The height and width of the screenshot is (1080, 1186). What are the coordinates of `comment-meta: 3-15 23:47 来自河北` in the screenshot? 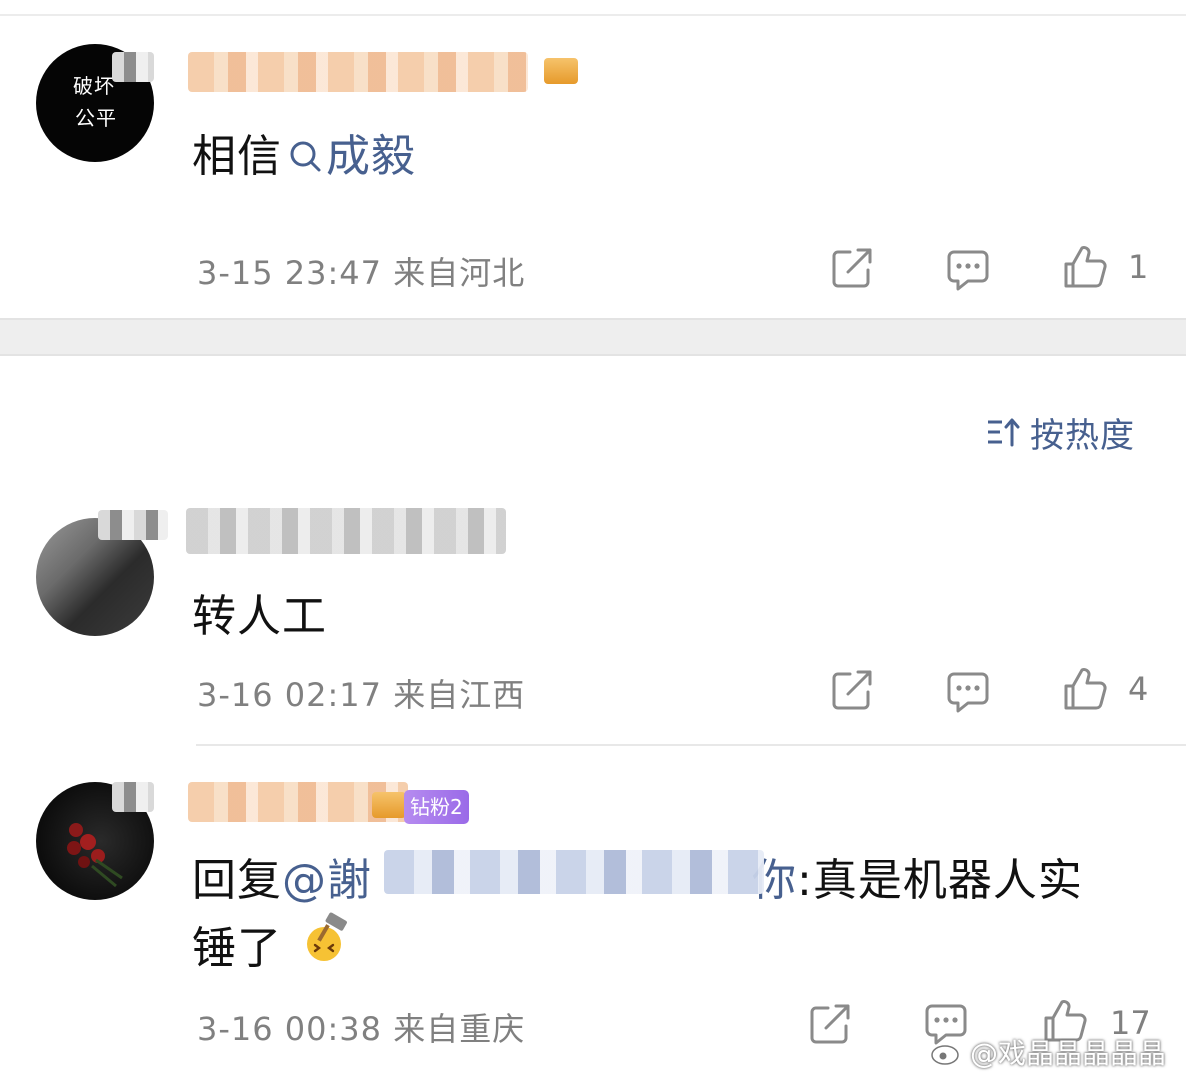 It's located at (361, 271).